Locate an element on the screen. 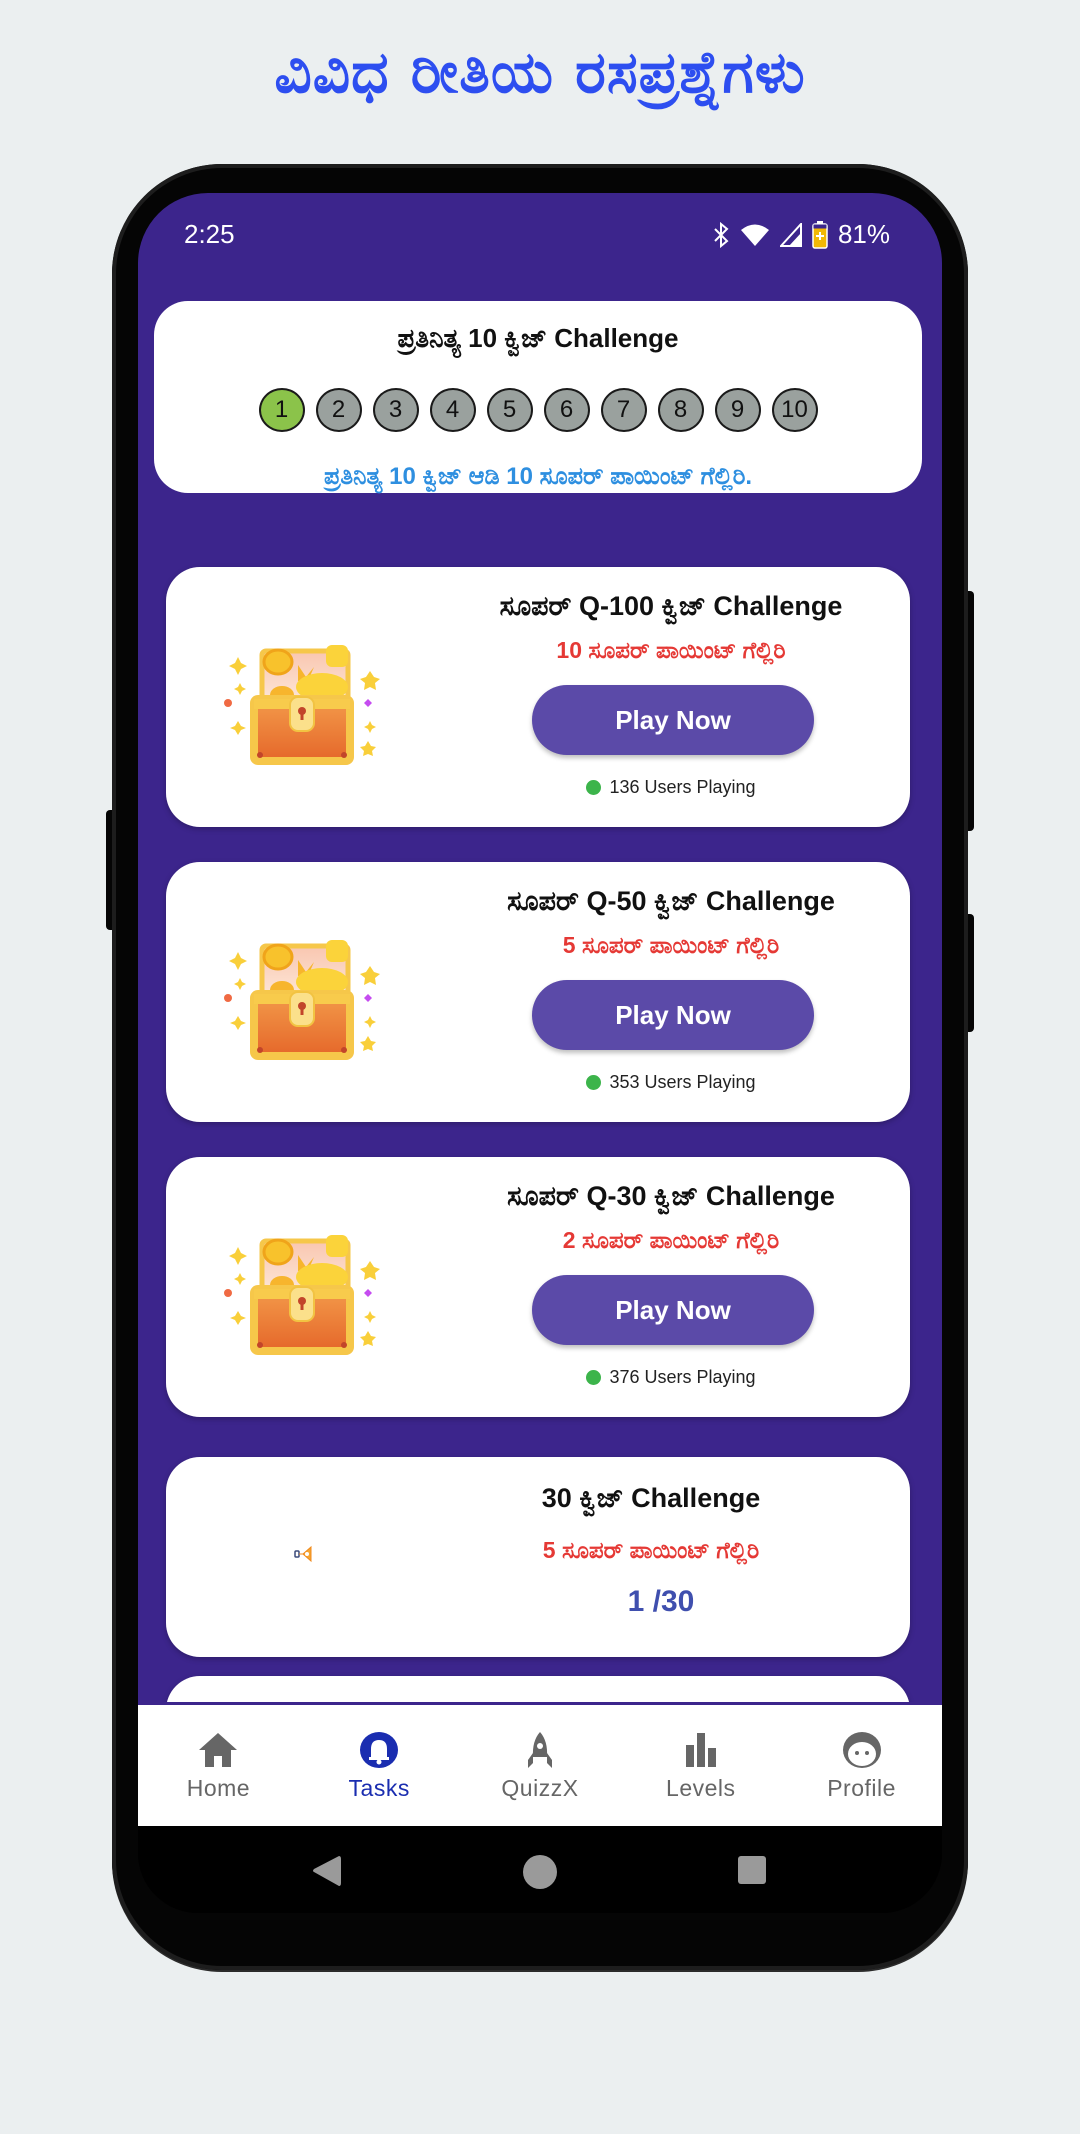 The width and height of the screenshot is (1080, 2134). challenge-title: ಸೂಪರ್ Q-30 ಕ್ವಿಜ್ Challenge is located at coordinates (671, 1196).